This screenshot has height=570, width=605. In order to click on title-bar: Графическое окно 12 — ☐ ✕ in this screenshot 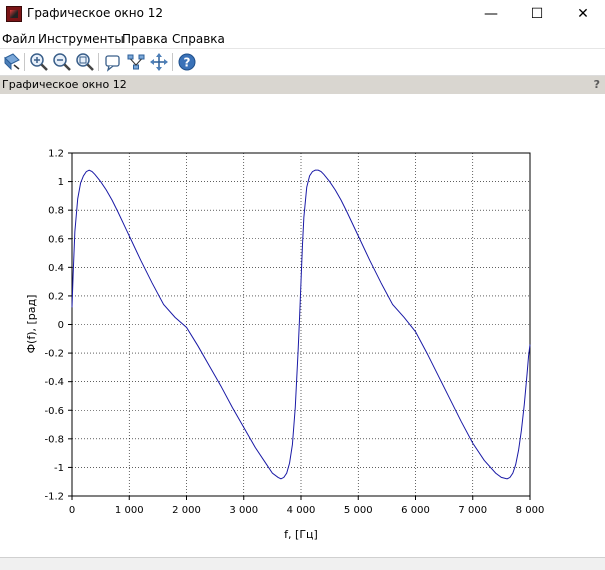, I will do `click(302, 14)`.